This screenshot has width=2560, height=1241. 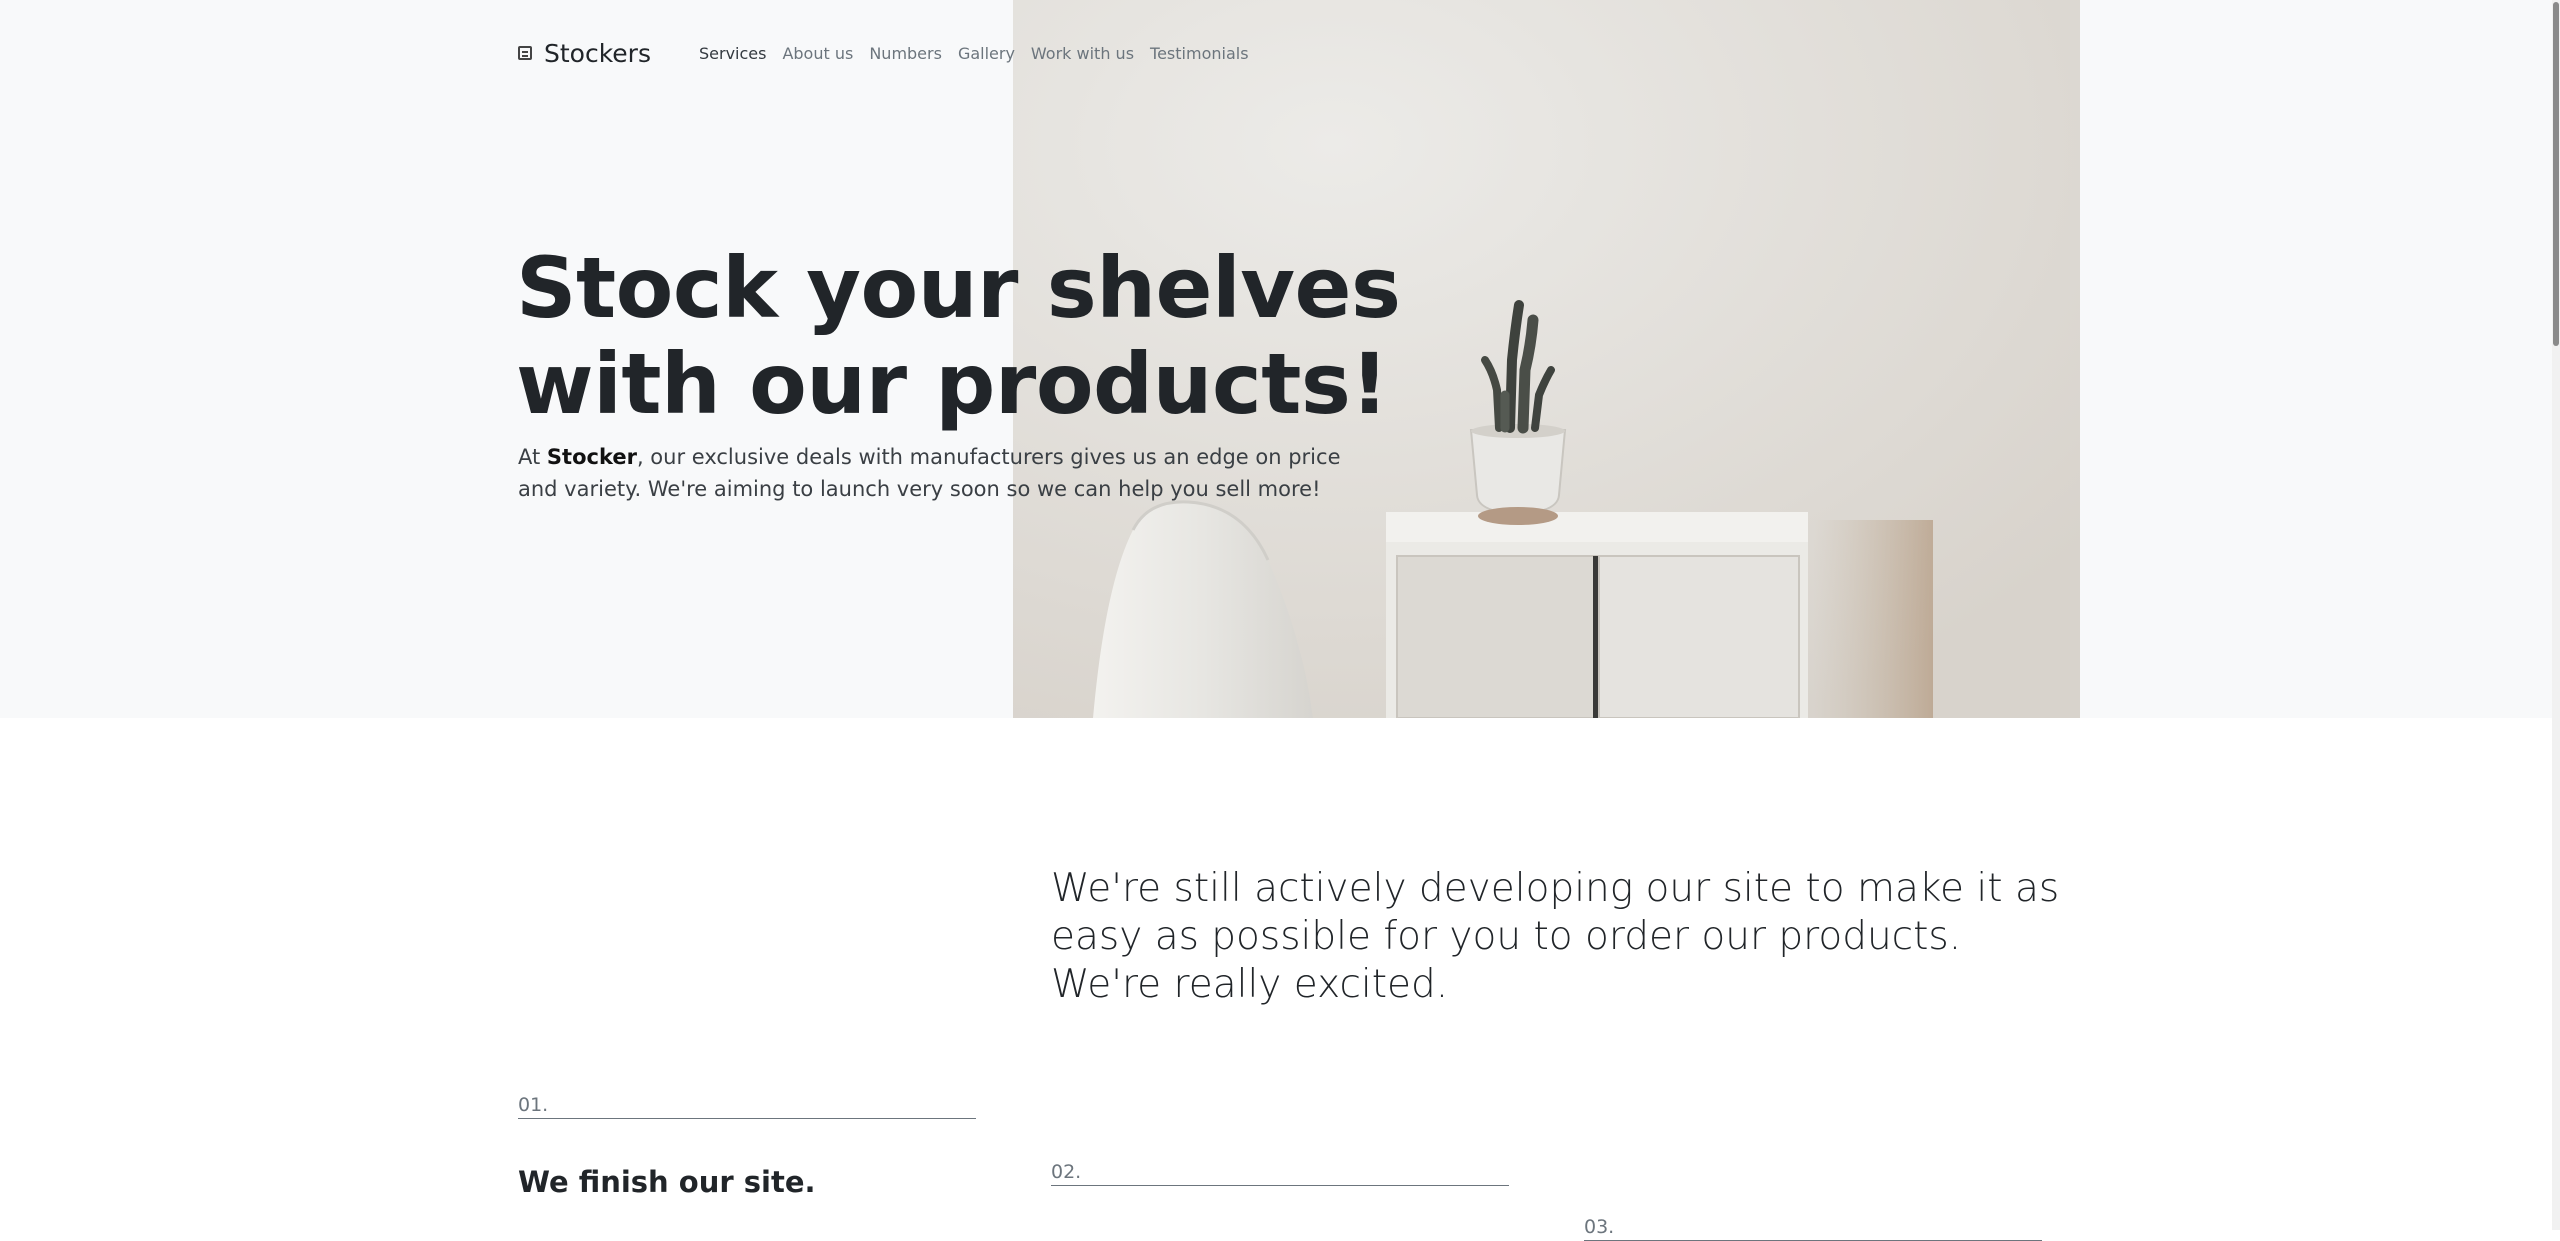 What do you see at coordinates (1082, 53) in the screenshot?
I see `nav-item-work-with-us: Work with us` at bounding box center [1082, 53].